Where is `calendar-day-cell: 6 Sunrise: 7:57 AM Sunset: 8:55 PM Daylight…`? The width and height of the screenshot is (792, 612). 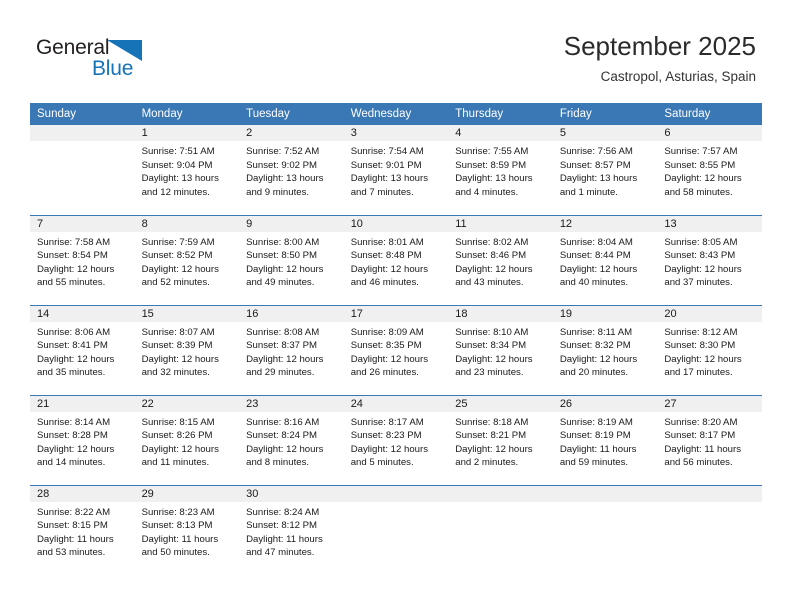 calendar-day-cell: 6 Sunrise: 7:57 AM Sunset: 8:55 PM Daylight… is located at coordinates (709, 170).